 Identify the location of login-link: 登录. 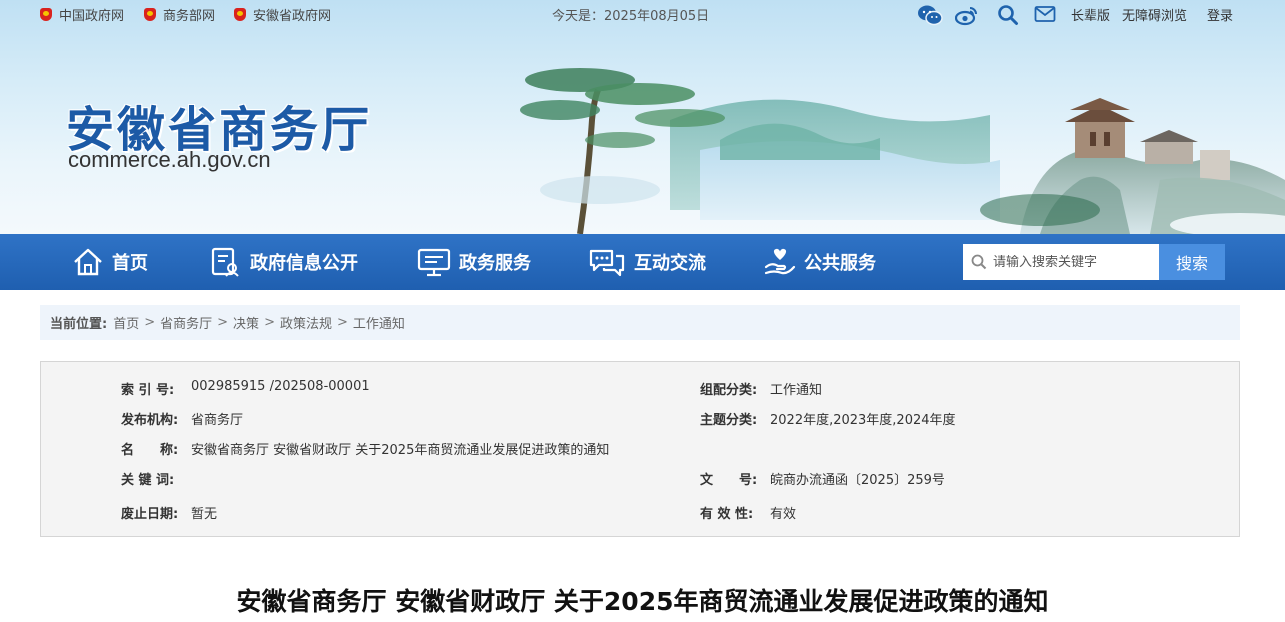
(1220, 14).